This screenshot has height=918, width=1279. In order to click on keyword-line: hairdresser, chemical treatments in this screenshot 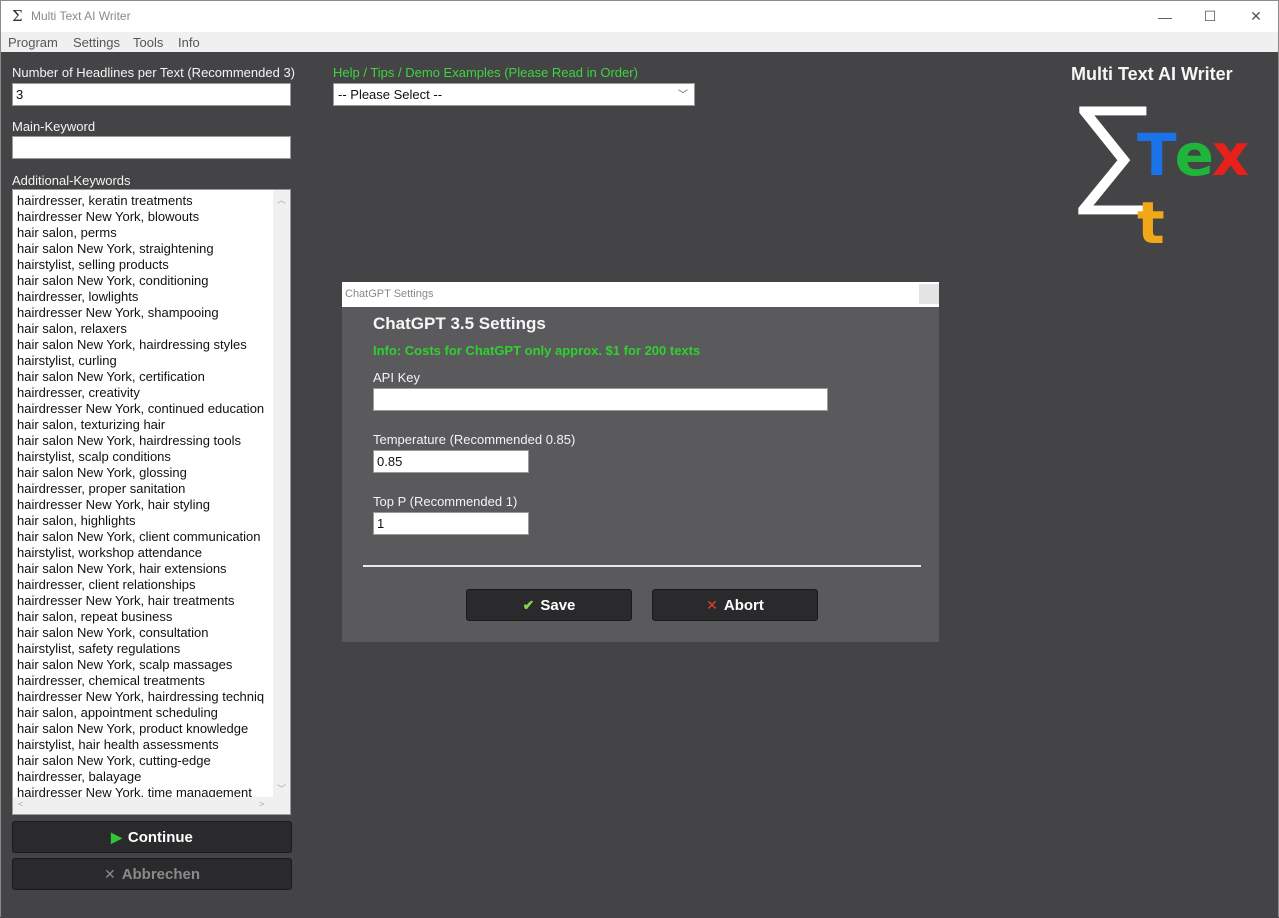, I will do `click(111, 680)`.